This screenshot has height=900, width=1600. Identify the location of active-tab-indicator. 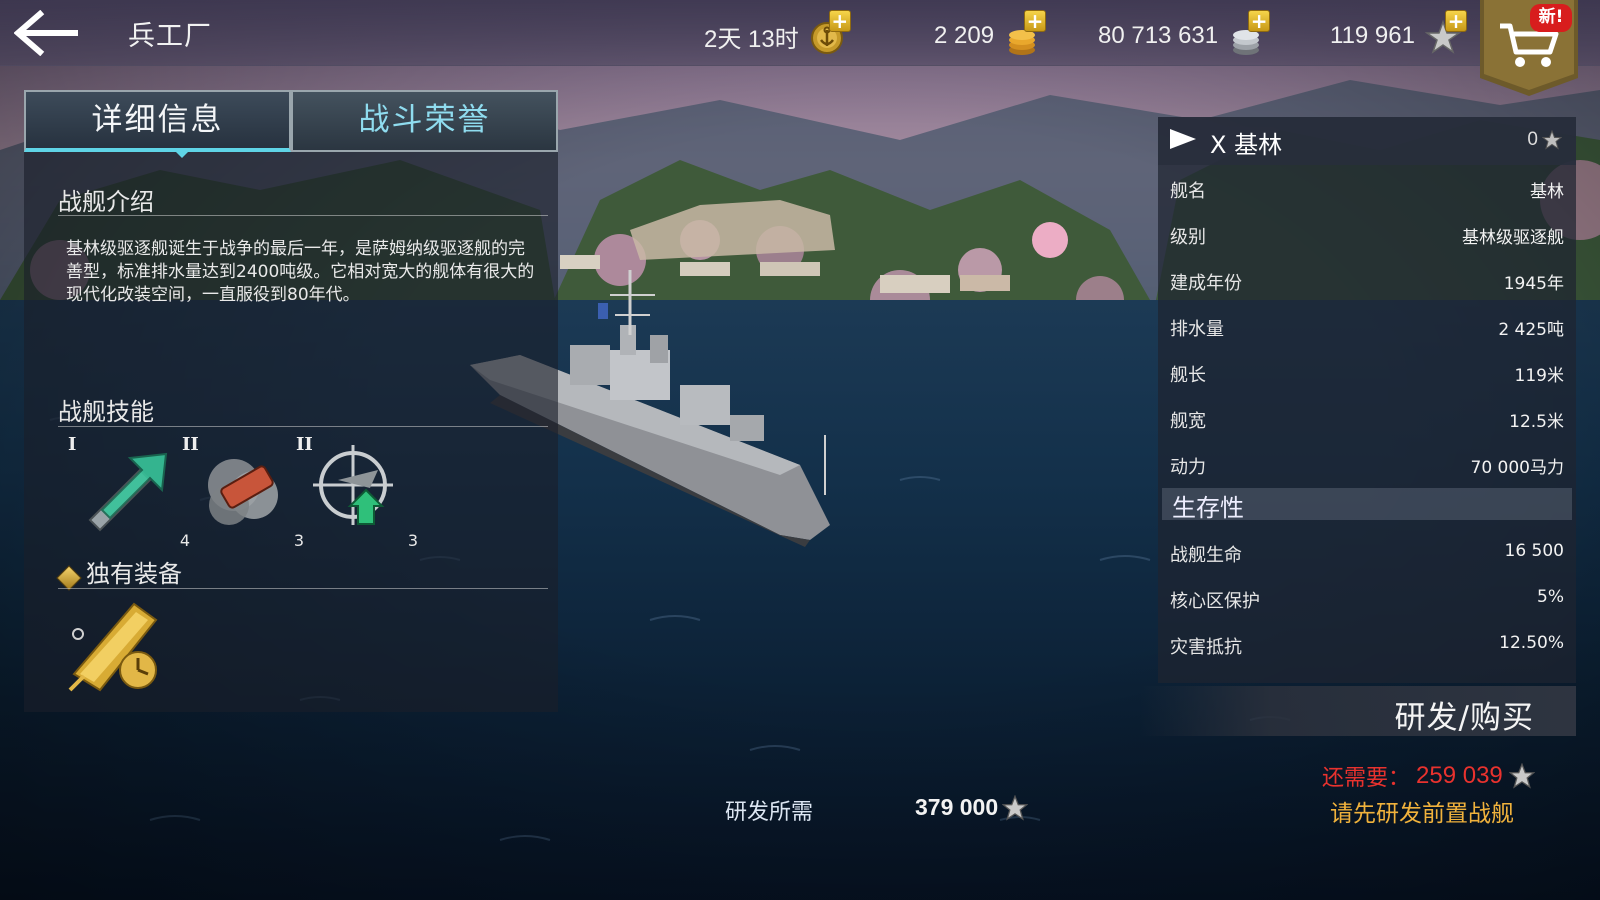
(182, 154).